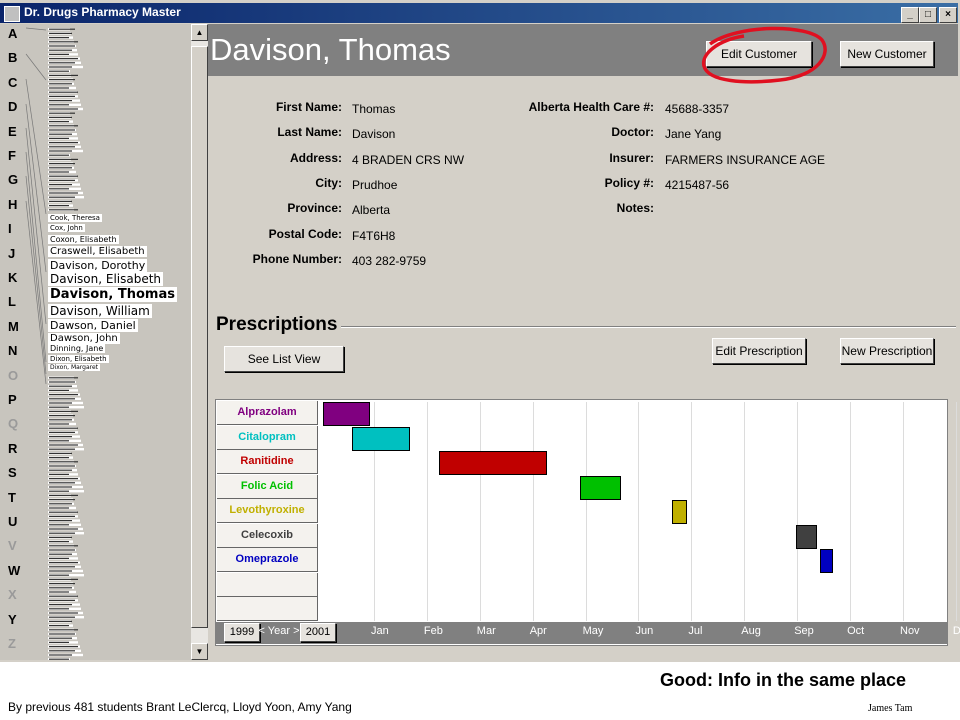  What do you see at coordinates (374, 134) in the screenshot?
I see `field-value: Davison` at bounding box center [374, 134].